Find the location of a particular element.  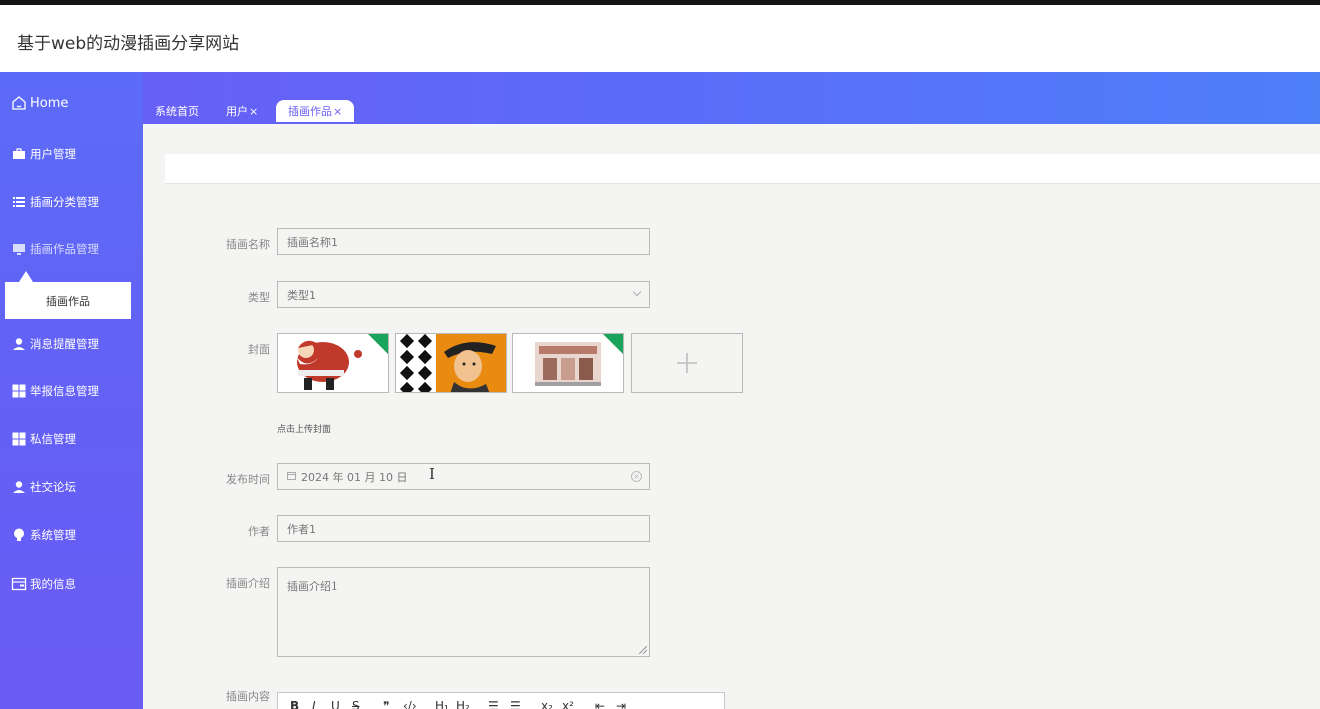

sidebar-item-label: 私信管理 is located at coordinates (53, 439).